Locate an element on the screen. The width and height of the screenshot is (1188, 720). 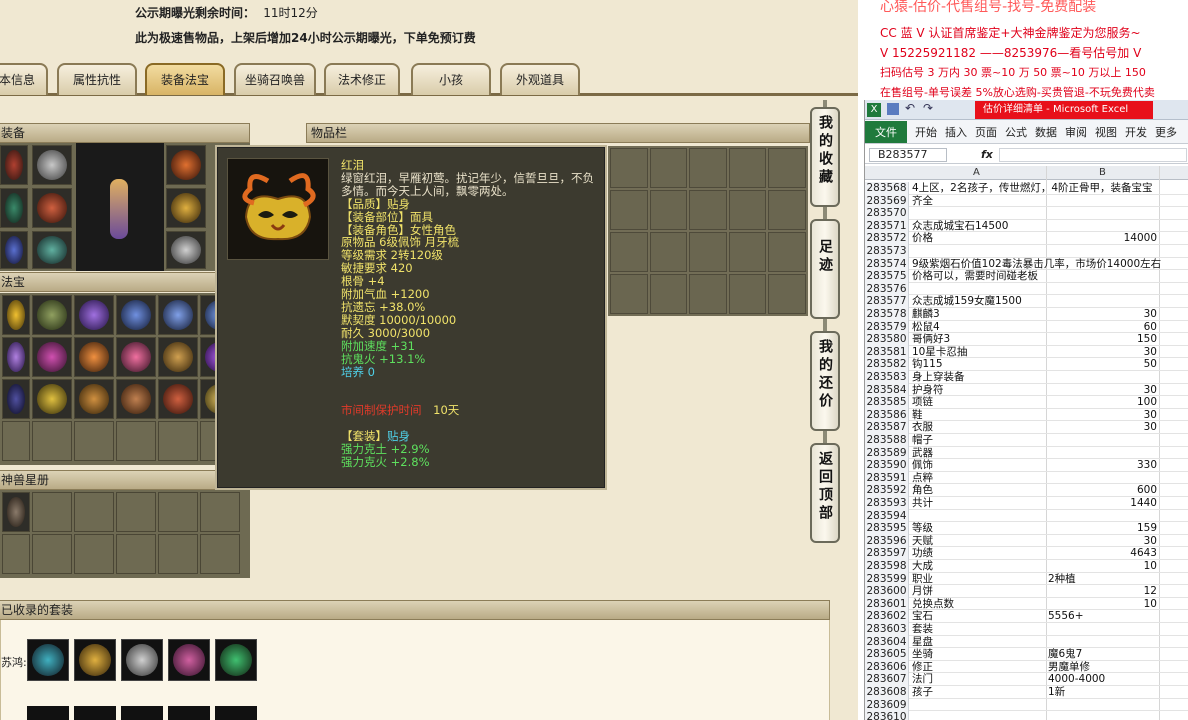
row-number: 283588 is located at coordinates (887, 440).